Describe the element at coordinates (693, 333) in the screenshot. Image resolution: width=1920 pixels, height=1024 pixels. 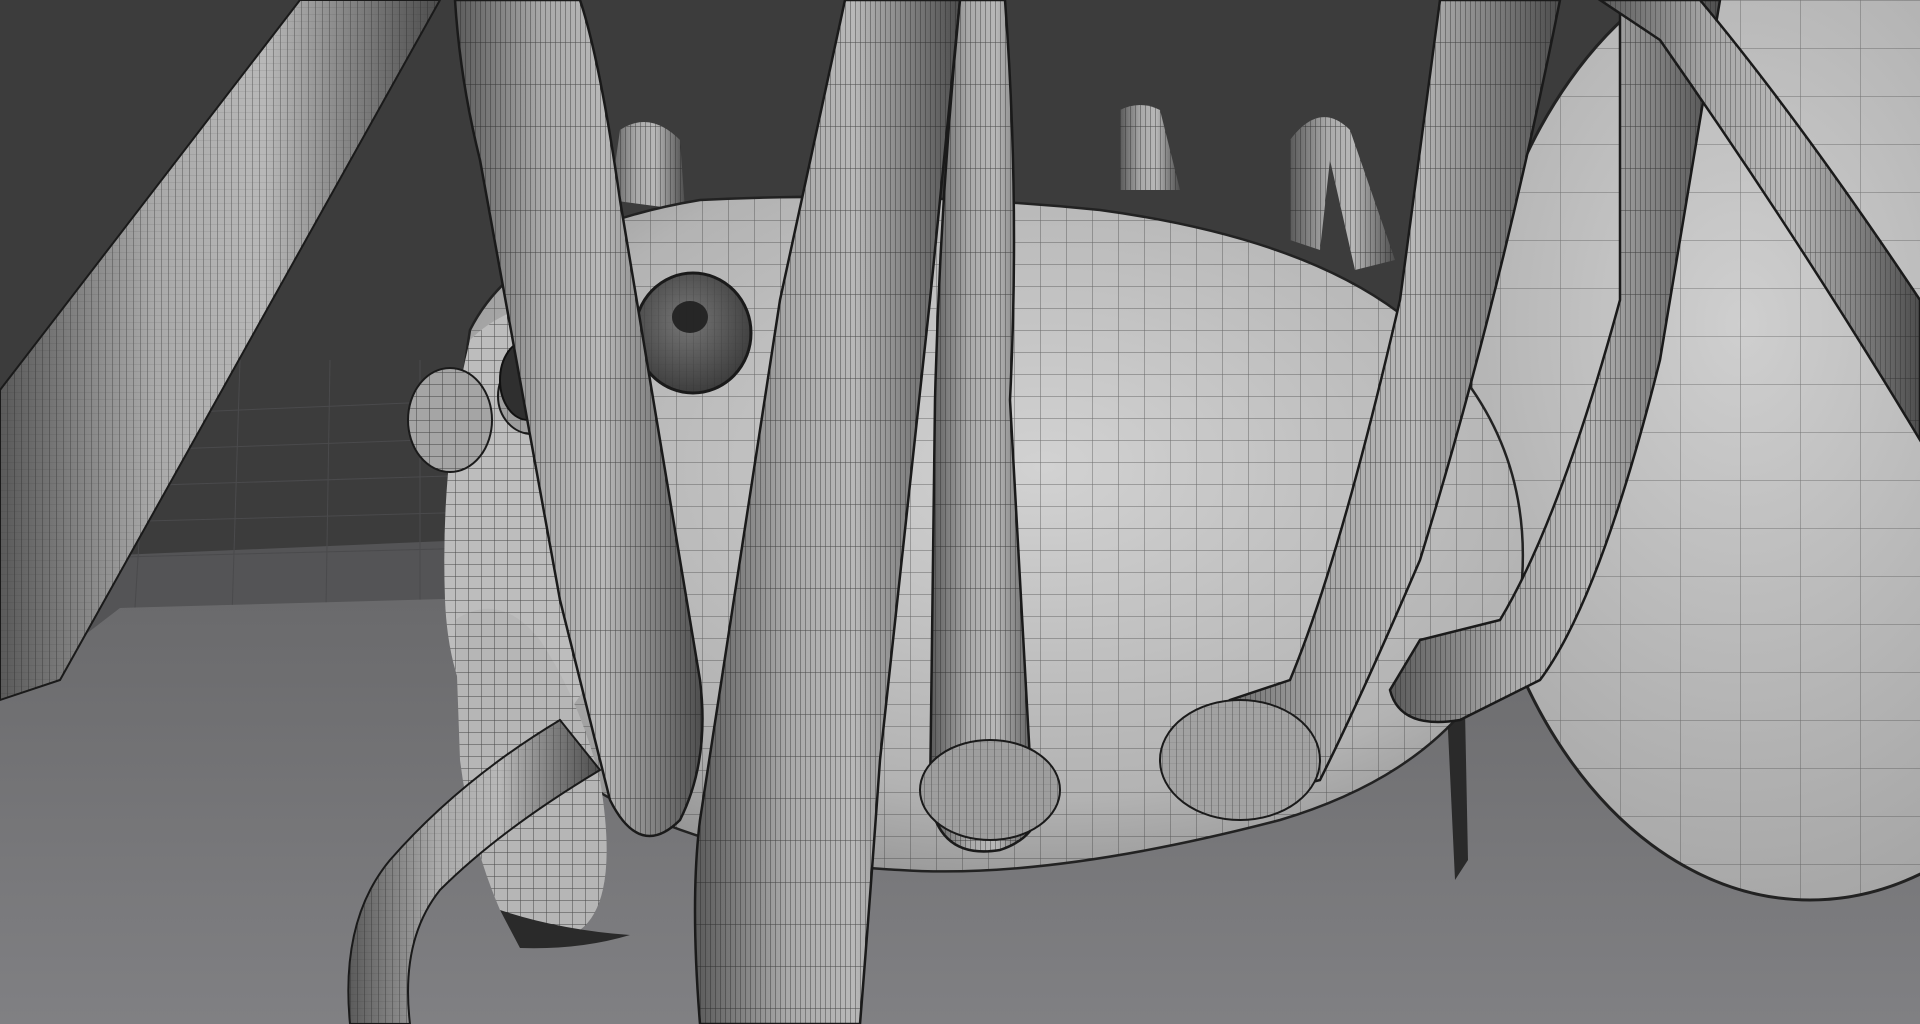
I see `spider-eye-large` at that location.